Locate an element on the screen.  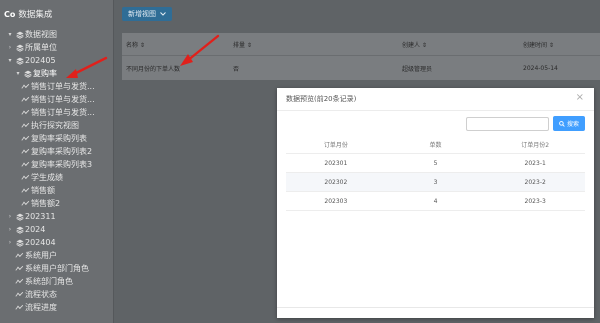
sidebar-item: 系统部门角色 is located at coordinates (56, 281).